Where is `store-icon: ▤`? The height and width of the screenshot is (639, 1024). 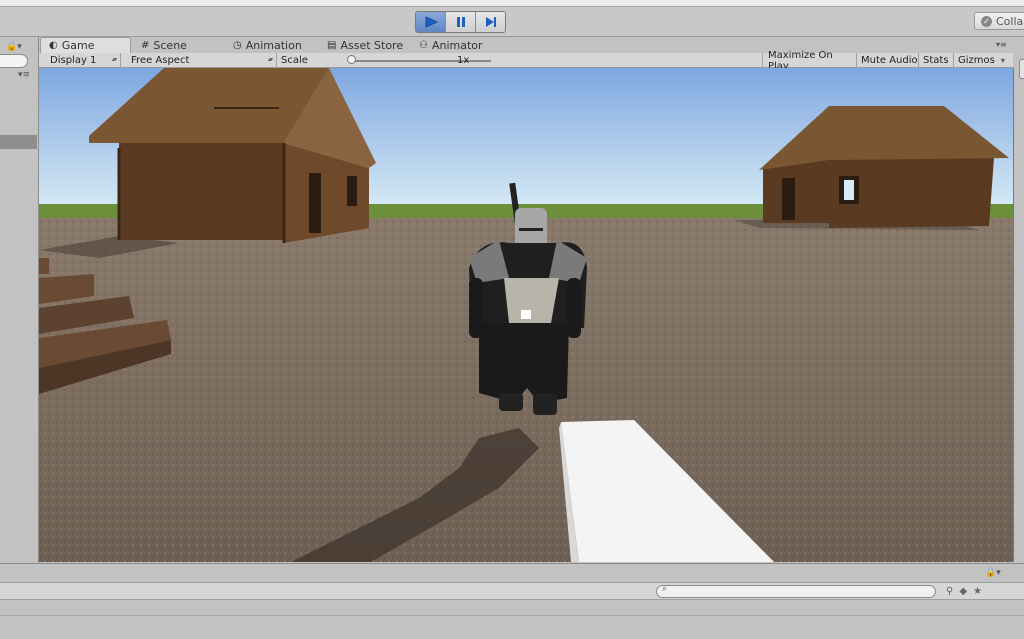 store-icon: ▤ is located at coordinates (332, 45).